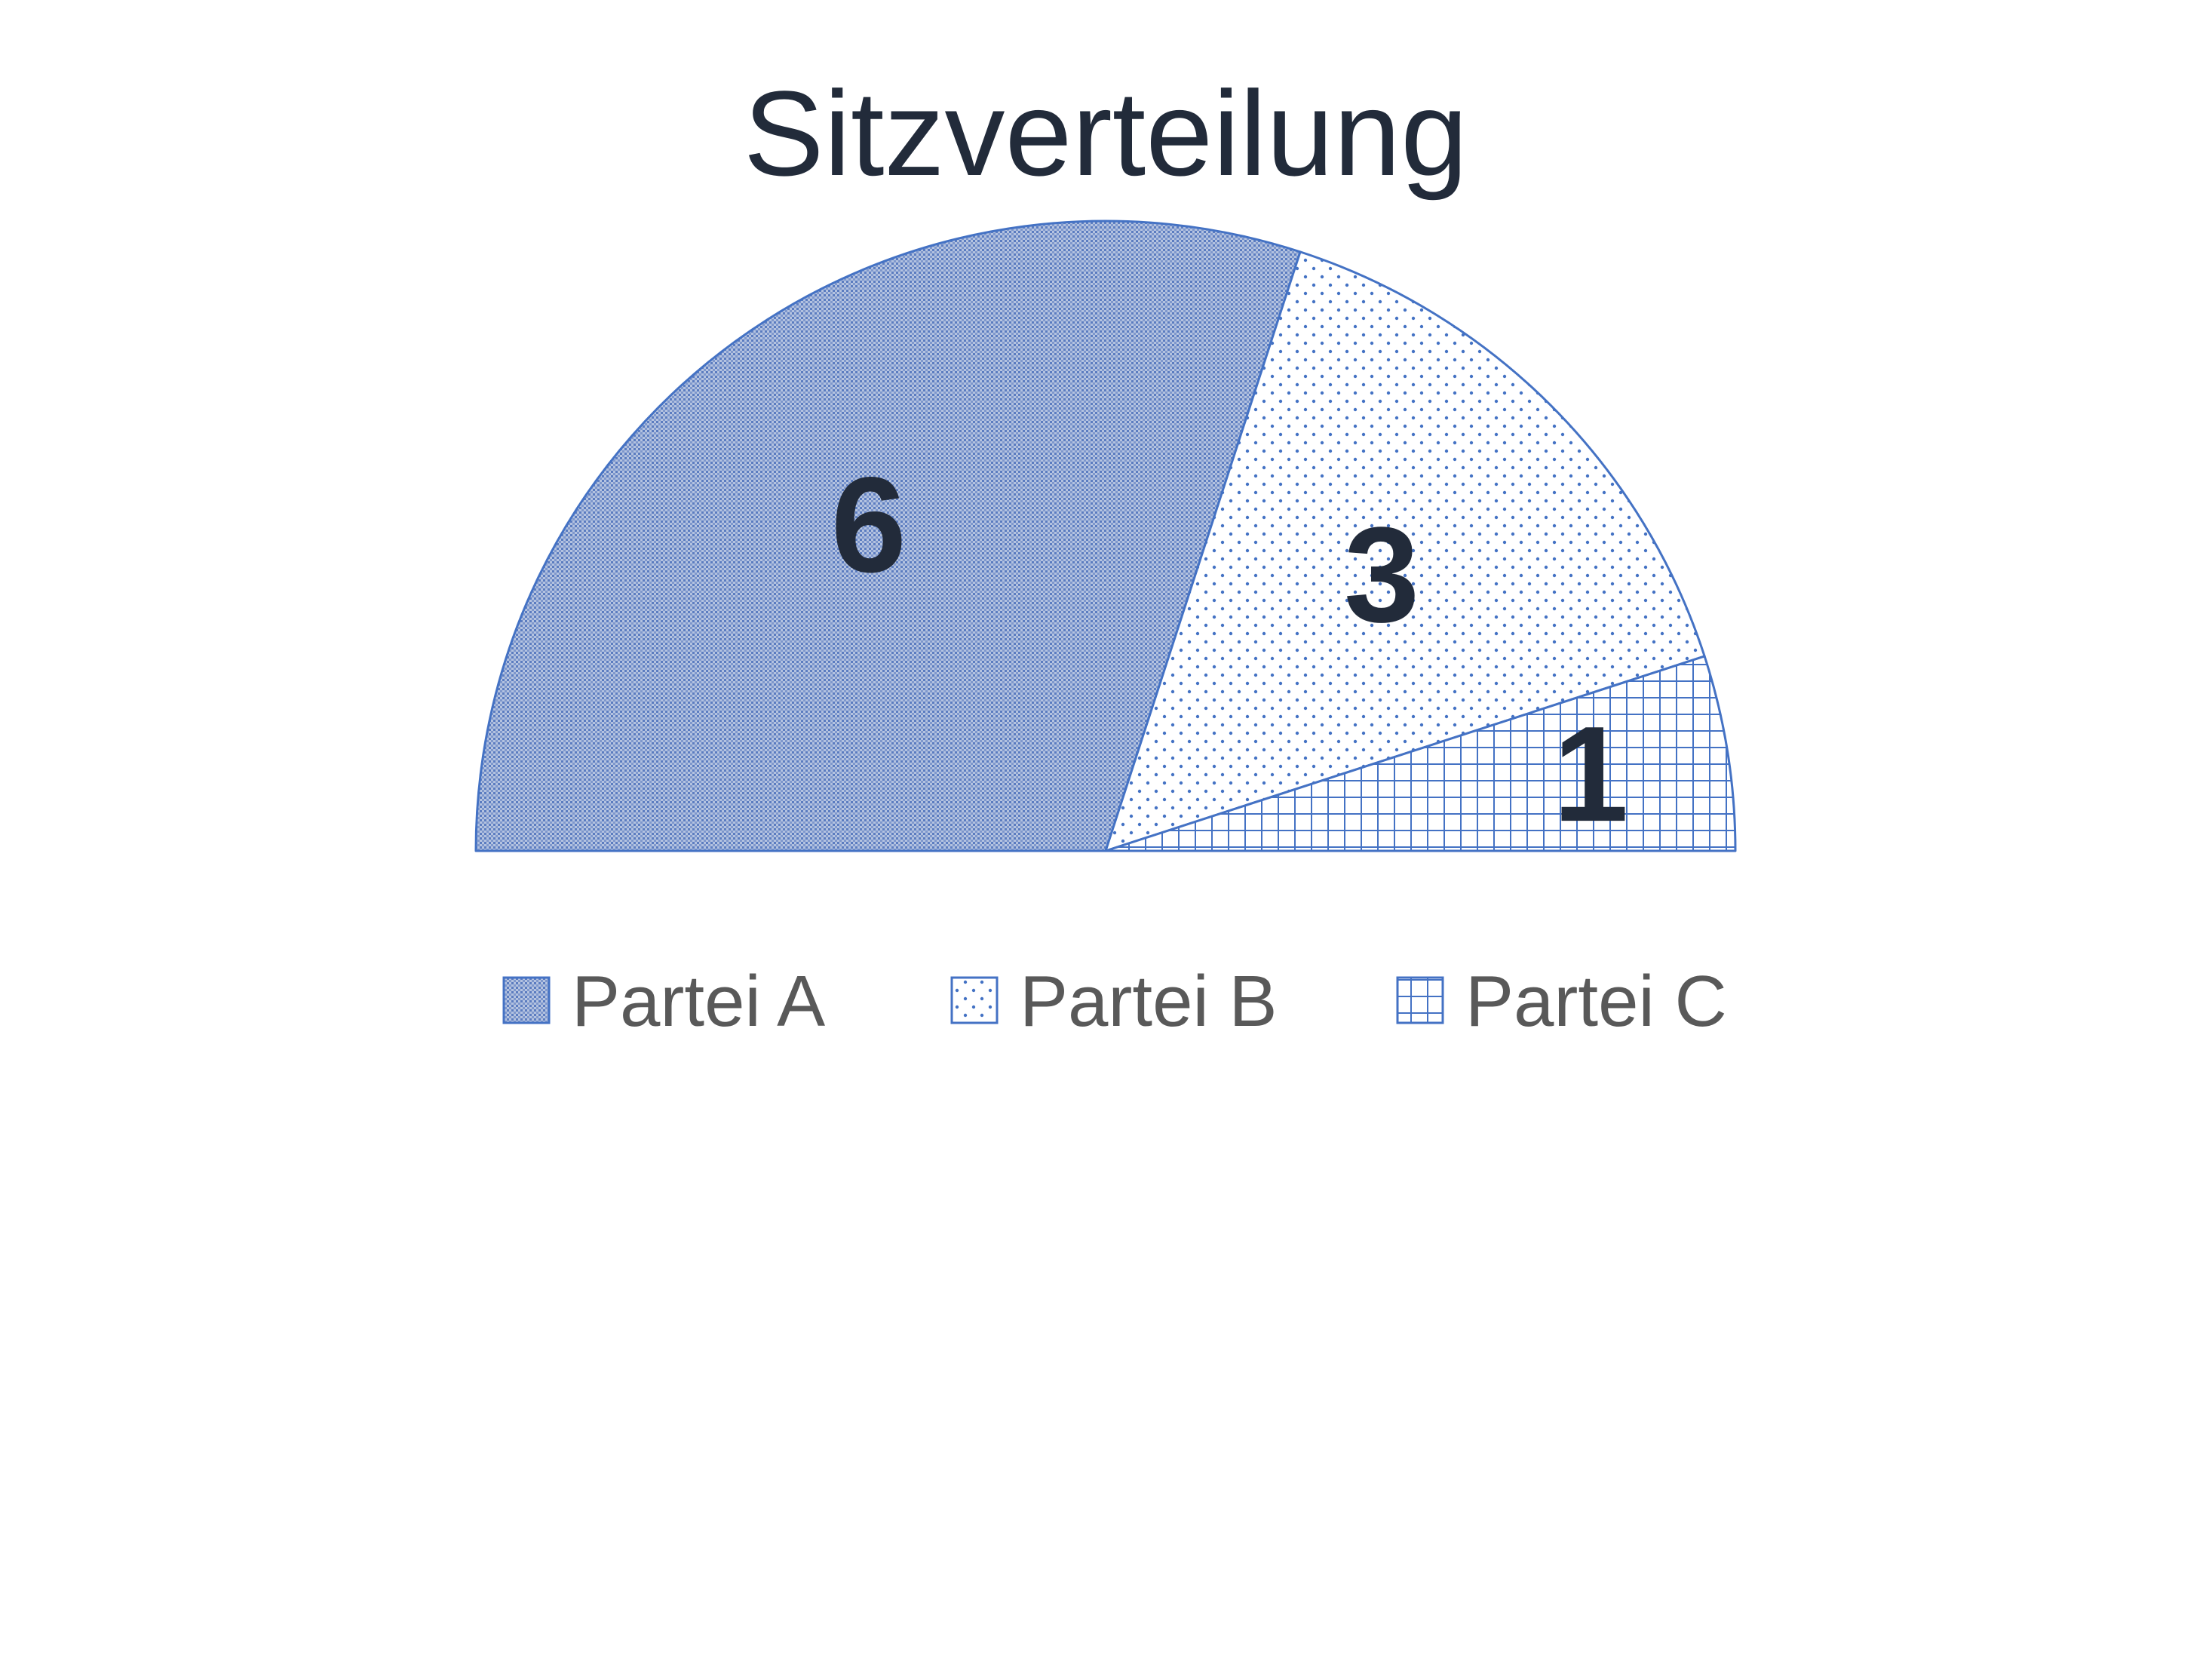 The width and height of the screenshot is (2212, 1658). What do you see at coordinates (1381, 575) in the screenshot?
I see `data-label-2: 3` at bounding box center [1381, 575].